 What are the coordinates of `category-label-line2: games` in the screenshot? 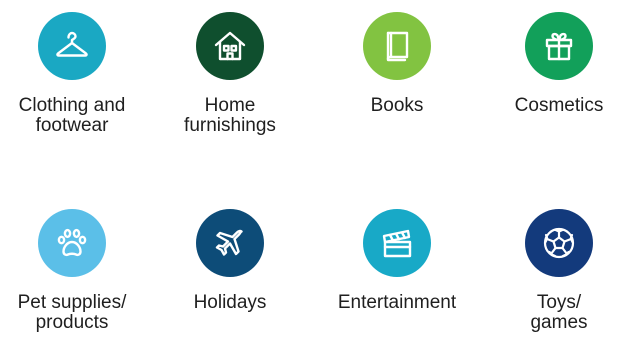 It's located at (559, 322).